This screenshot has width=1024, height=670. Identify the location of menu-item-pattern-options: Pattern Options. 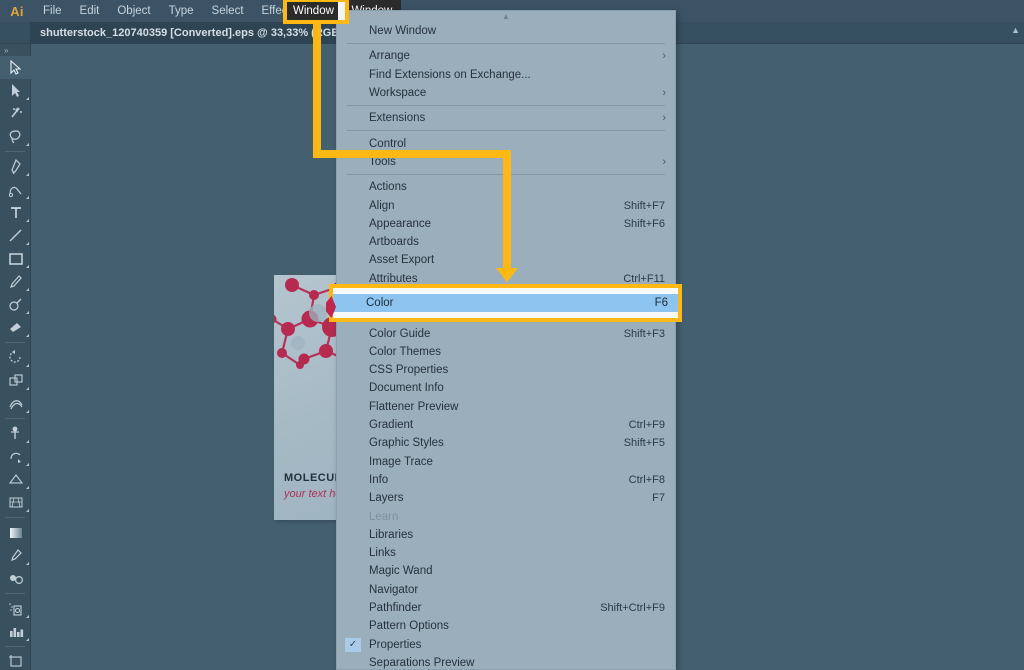
(506, 626).